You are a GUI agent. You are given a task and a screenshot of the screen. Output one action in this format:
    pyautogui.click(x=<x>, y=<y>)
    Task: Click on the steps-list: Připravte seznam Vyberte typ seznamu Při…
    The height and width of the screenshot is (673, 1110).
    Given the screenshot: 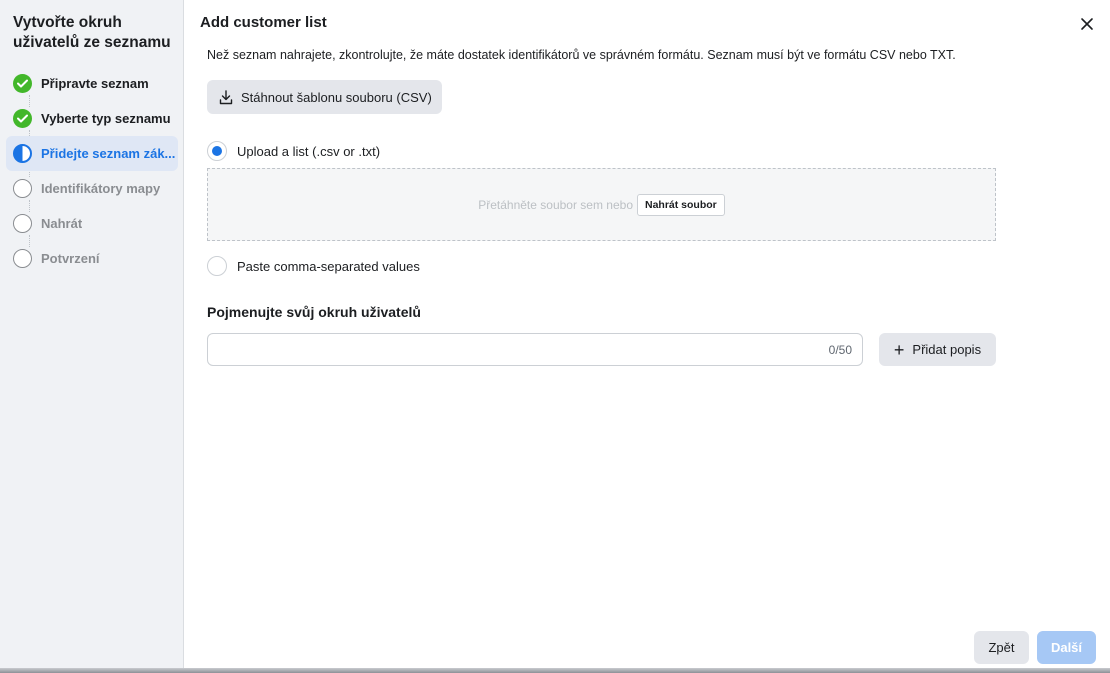 What is the action you would take?
    pyautogui.click(x=92, y=171)
    